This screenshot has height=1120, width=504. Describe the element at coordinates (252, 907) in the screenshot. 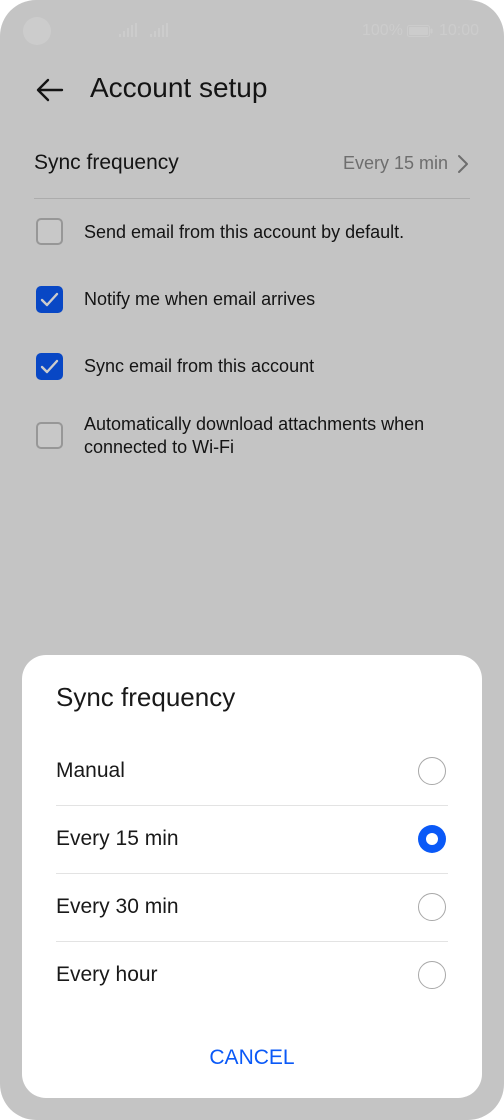

I see `option-every-30-min: Every 30 min` at that location.